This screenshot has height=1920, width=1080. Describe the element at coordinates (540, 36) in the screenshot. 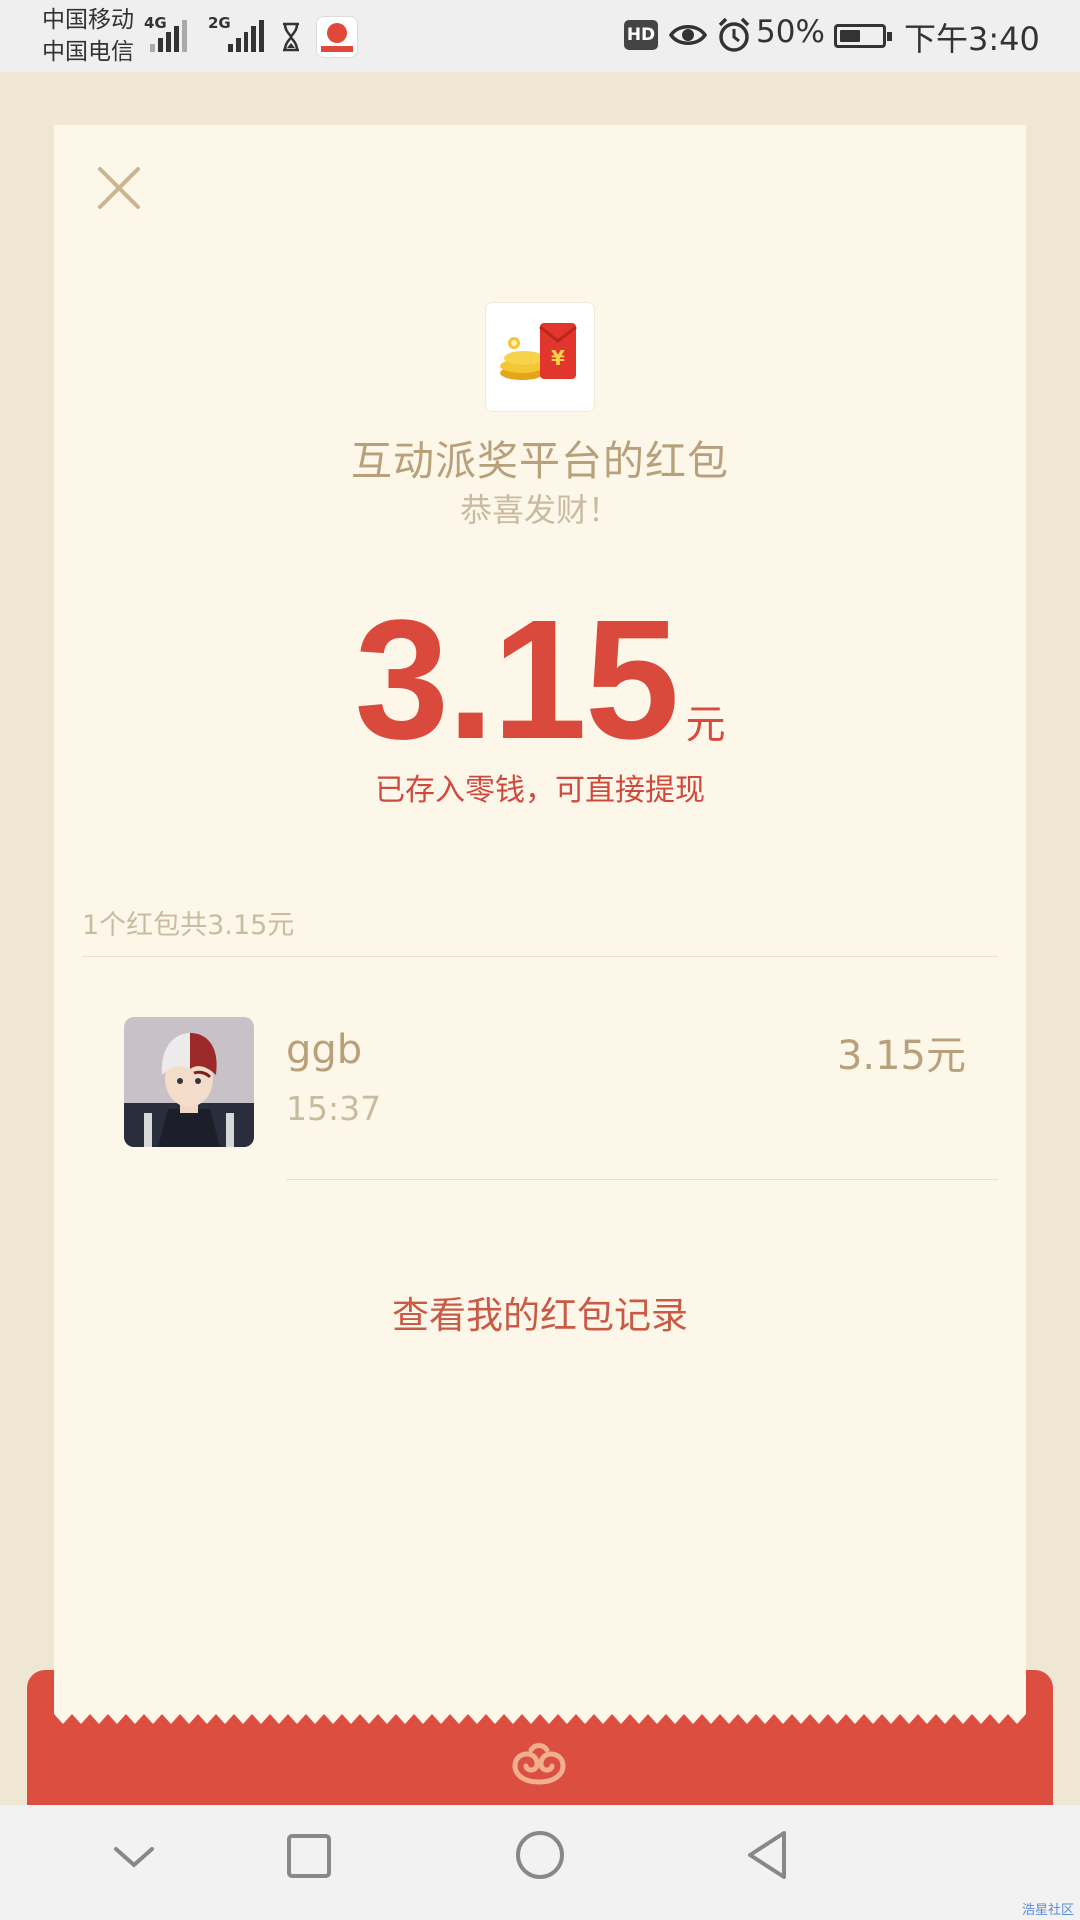

I see `status-bar: 中国移动 中国电信 4G 2G HD 50% 下午3:40` at that location.